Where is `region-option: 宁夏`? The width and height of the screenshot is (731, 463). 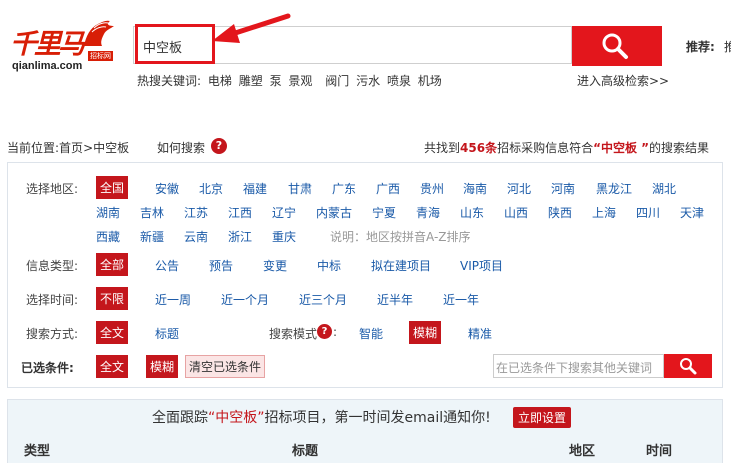 region-option: 宁夏 is located at coordinates (384, 212).